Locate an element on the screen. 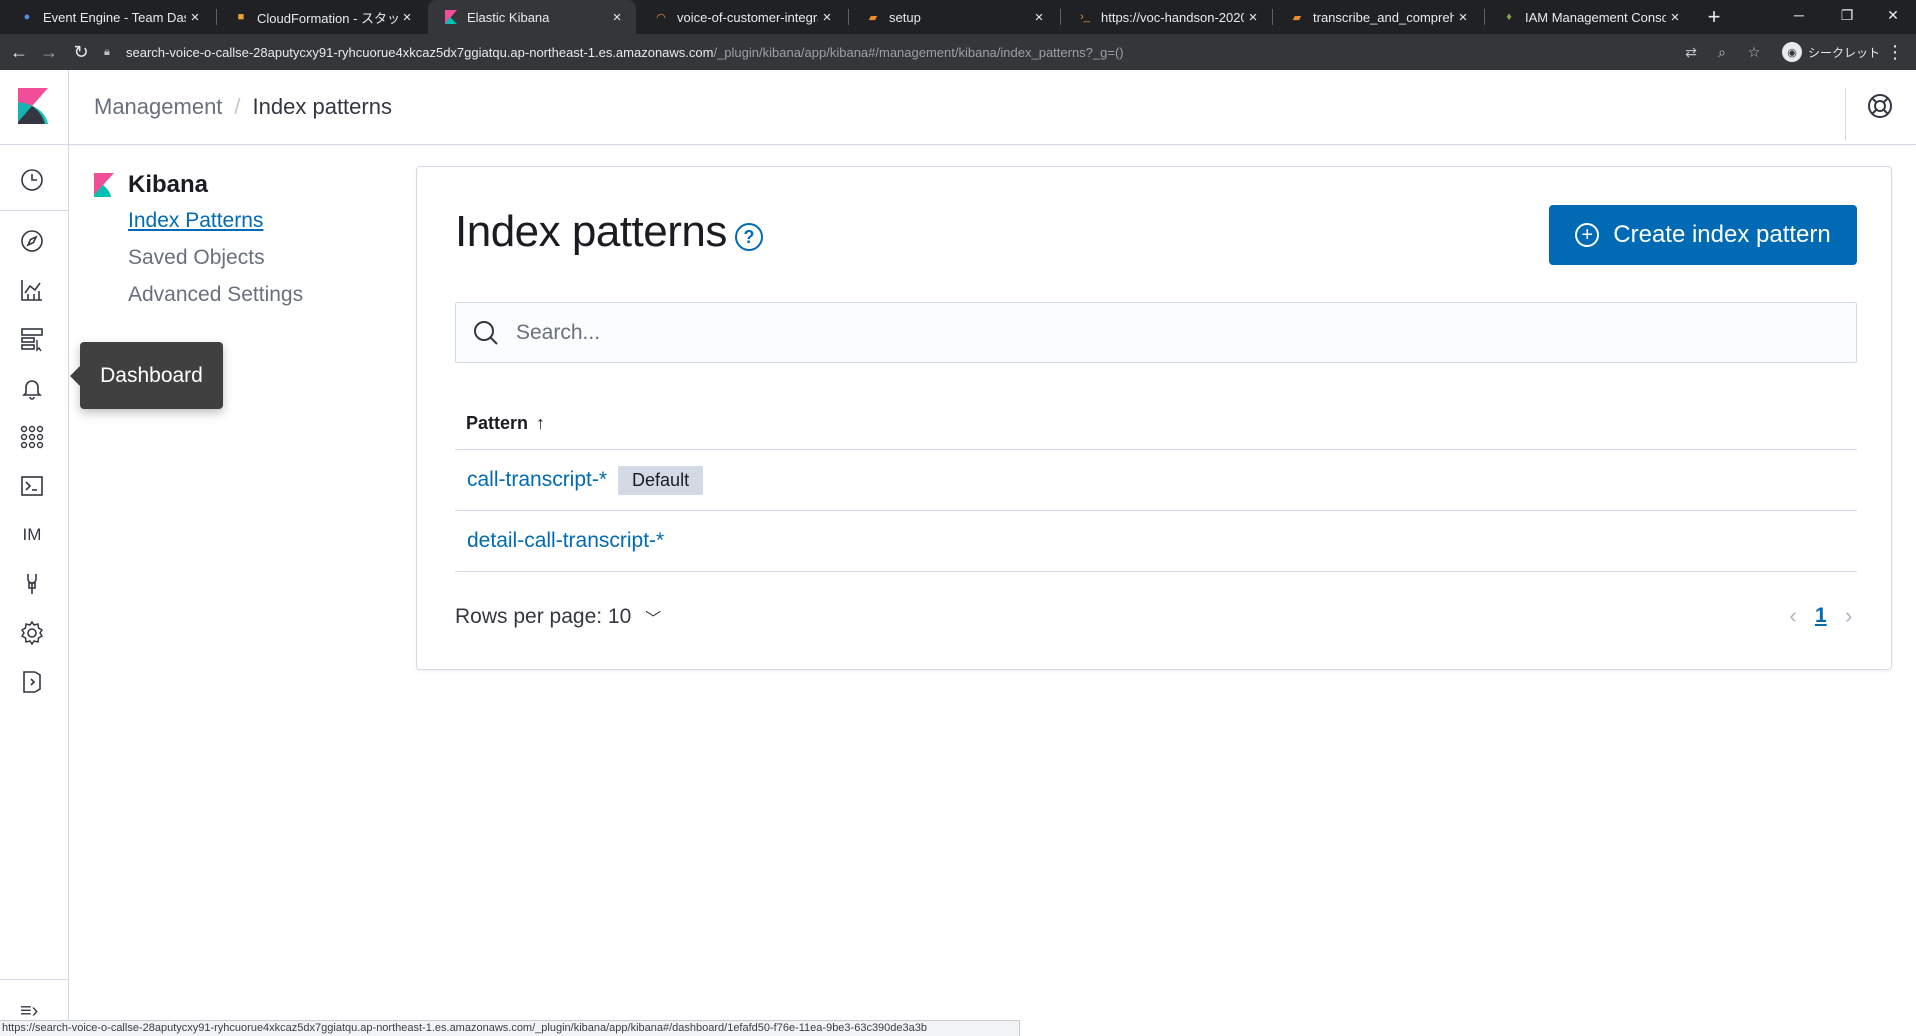 This screenshot has width=1916, height=1036. kibana-favicon-icon is located at coordinates (451, 17).